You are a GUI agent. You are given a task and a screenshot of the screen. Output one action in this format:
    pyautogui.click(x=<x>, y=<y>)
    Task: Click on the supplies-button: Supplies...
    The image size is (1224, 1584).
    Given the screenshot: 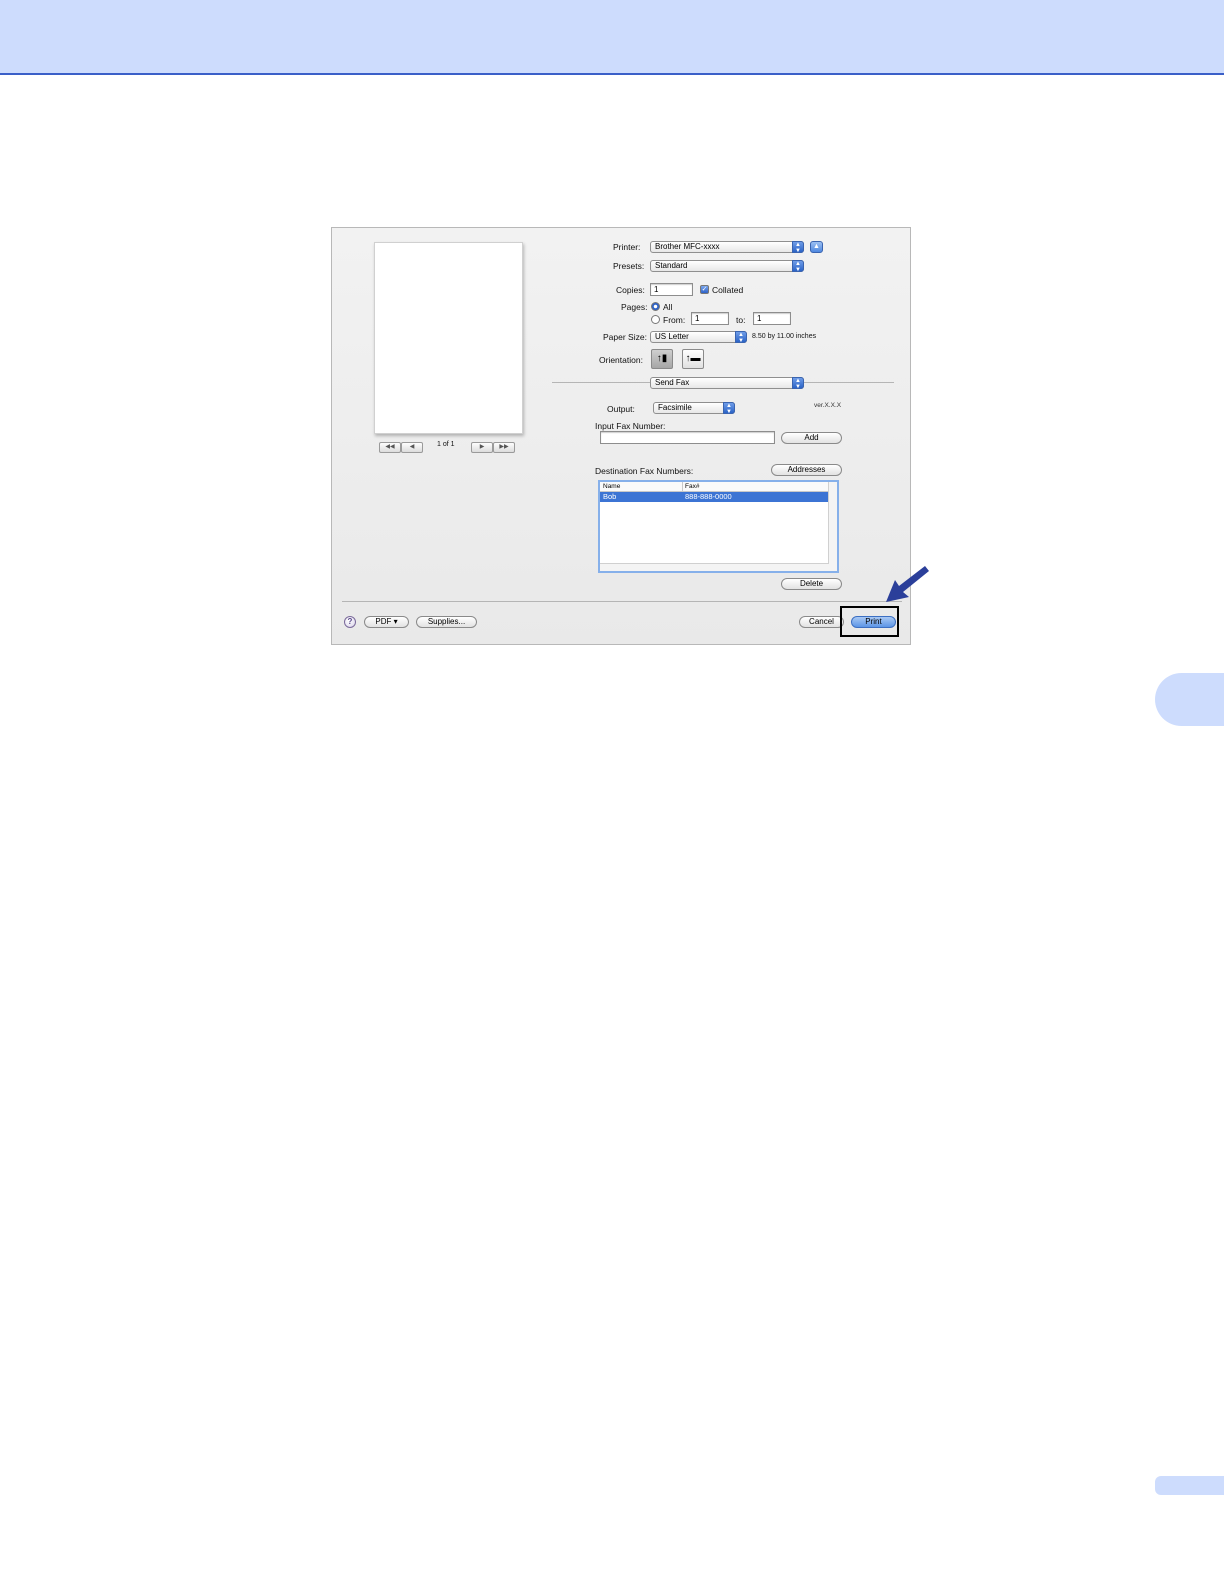 What is the action you would take?
    pyautogui.click(x=446, y=622)
    